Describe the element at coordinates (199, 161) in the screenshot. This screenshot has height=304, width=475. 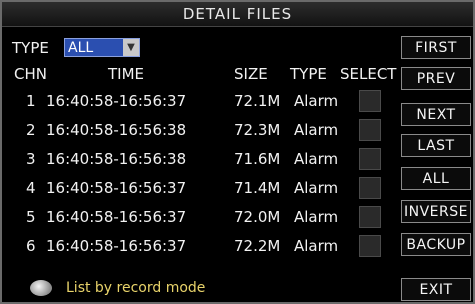
I see `table-row: 3 16:40:58-16:56:38 71.6M Alarm` at that location.